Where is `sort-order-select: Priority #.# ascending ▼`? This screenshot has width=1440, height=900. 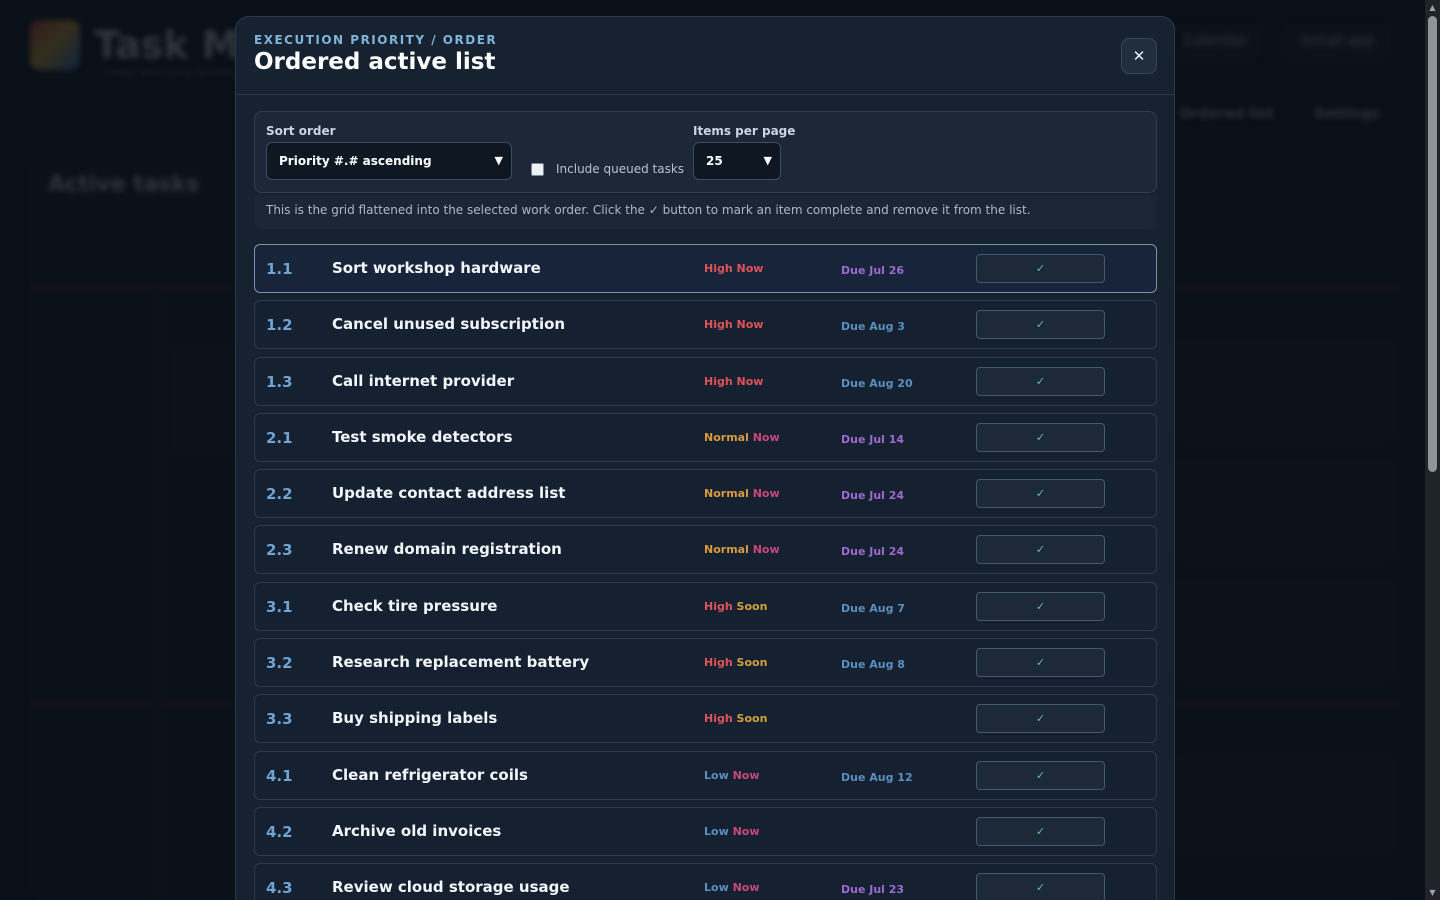 sort-order-select: Priority #.# ascending ▼ is located at coordinates (389, 161).